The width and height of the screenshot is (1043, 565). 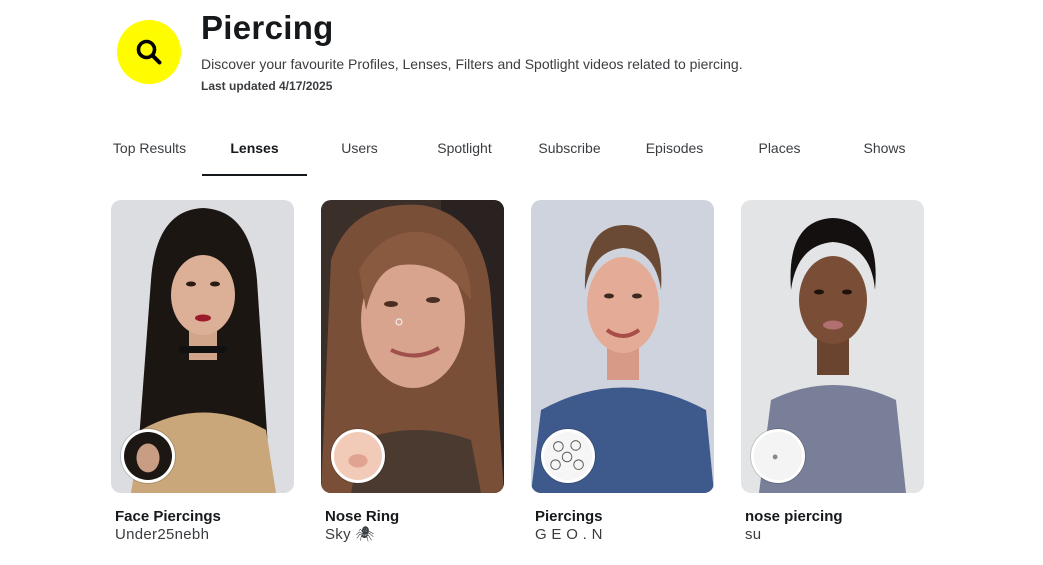 What do you see at coordinates (832, 517) in the screenshot?
I see `lens-title: nose piercing` at bounding box center [832, 517].